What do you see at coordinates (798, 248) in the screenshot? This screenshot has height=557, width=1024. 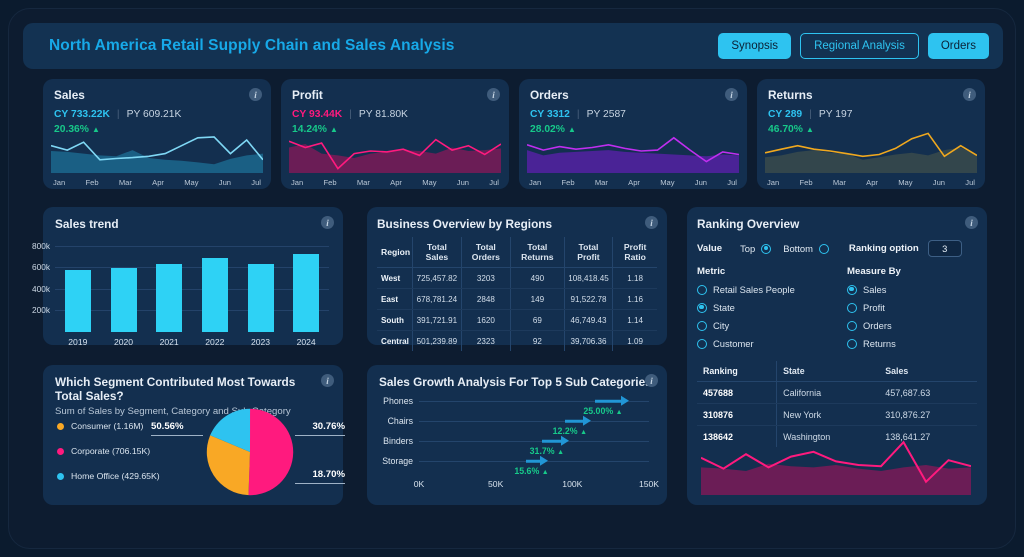 I see `bottom-label: Bottom` at bounding box center [798, 248].